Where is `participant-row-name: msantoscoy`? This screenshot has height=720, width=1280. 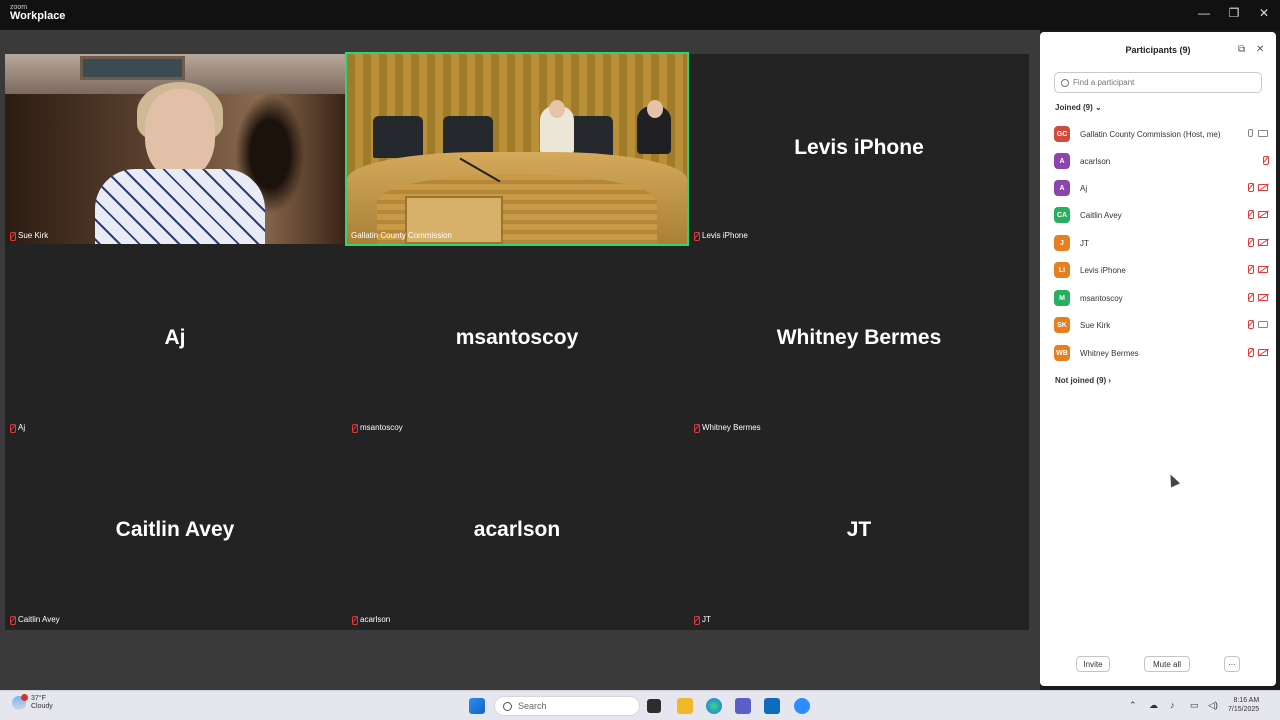 participant-row-name: msantoscoy is located at coordinates (1101, 298).